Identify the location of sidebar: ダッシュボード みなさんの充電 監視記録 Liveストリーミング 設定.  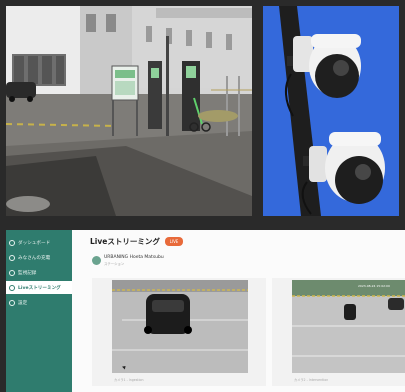
(39, 311).